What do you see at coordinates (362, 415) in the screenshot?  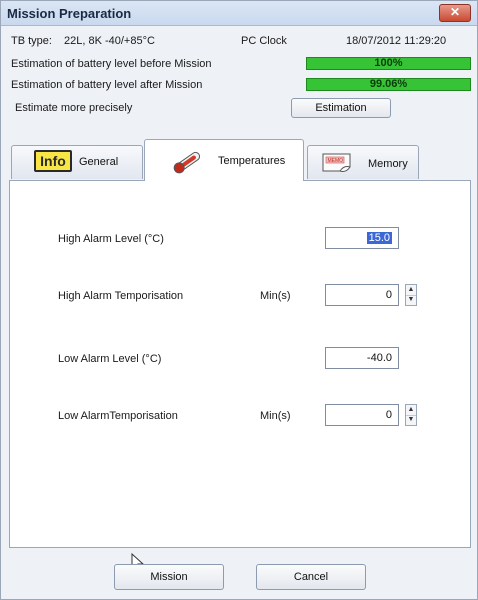 I see `low-alarm-temp-input: 0` at bounding box center [362, 415].